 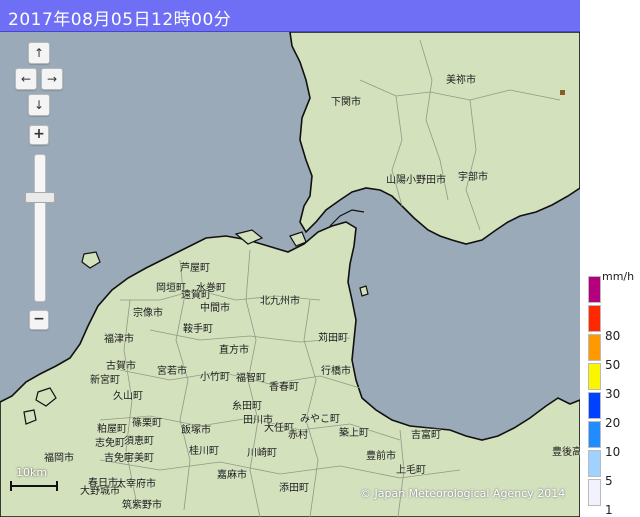 What do you see at coordinates (333, 338) in the screenshot?
I see `city-label: 苅田町` at bounding box center [333, 338].